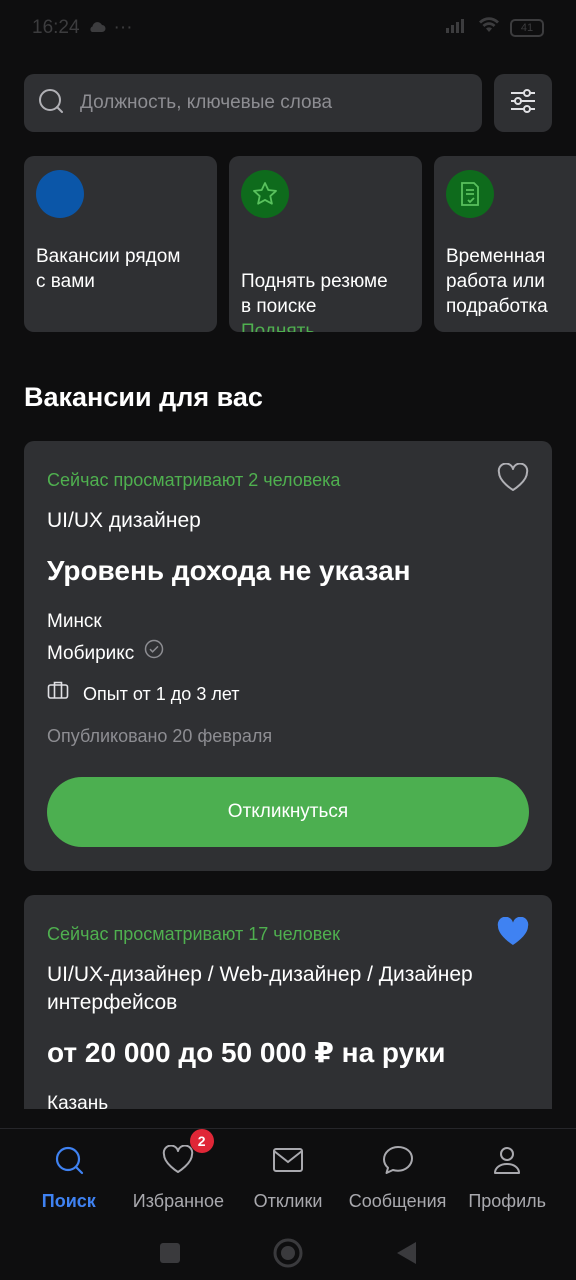  I want to click on heart-icon, so click(178, 1160).